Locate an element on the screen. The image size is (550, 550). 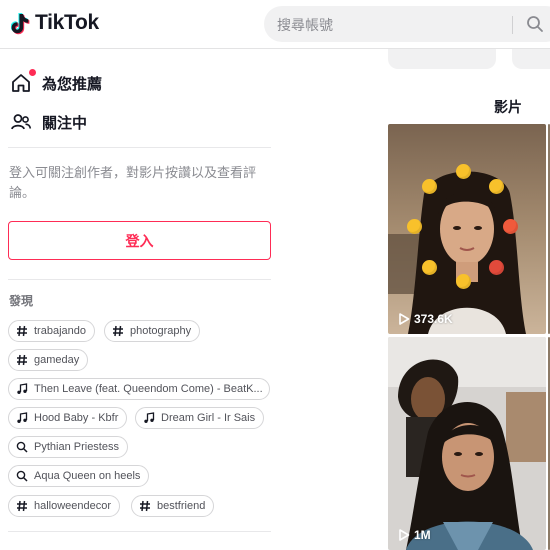
tag-hashtag: bestfriend is located at coordinates (173, 506).